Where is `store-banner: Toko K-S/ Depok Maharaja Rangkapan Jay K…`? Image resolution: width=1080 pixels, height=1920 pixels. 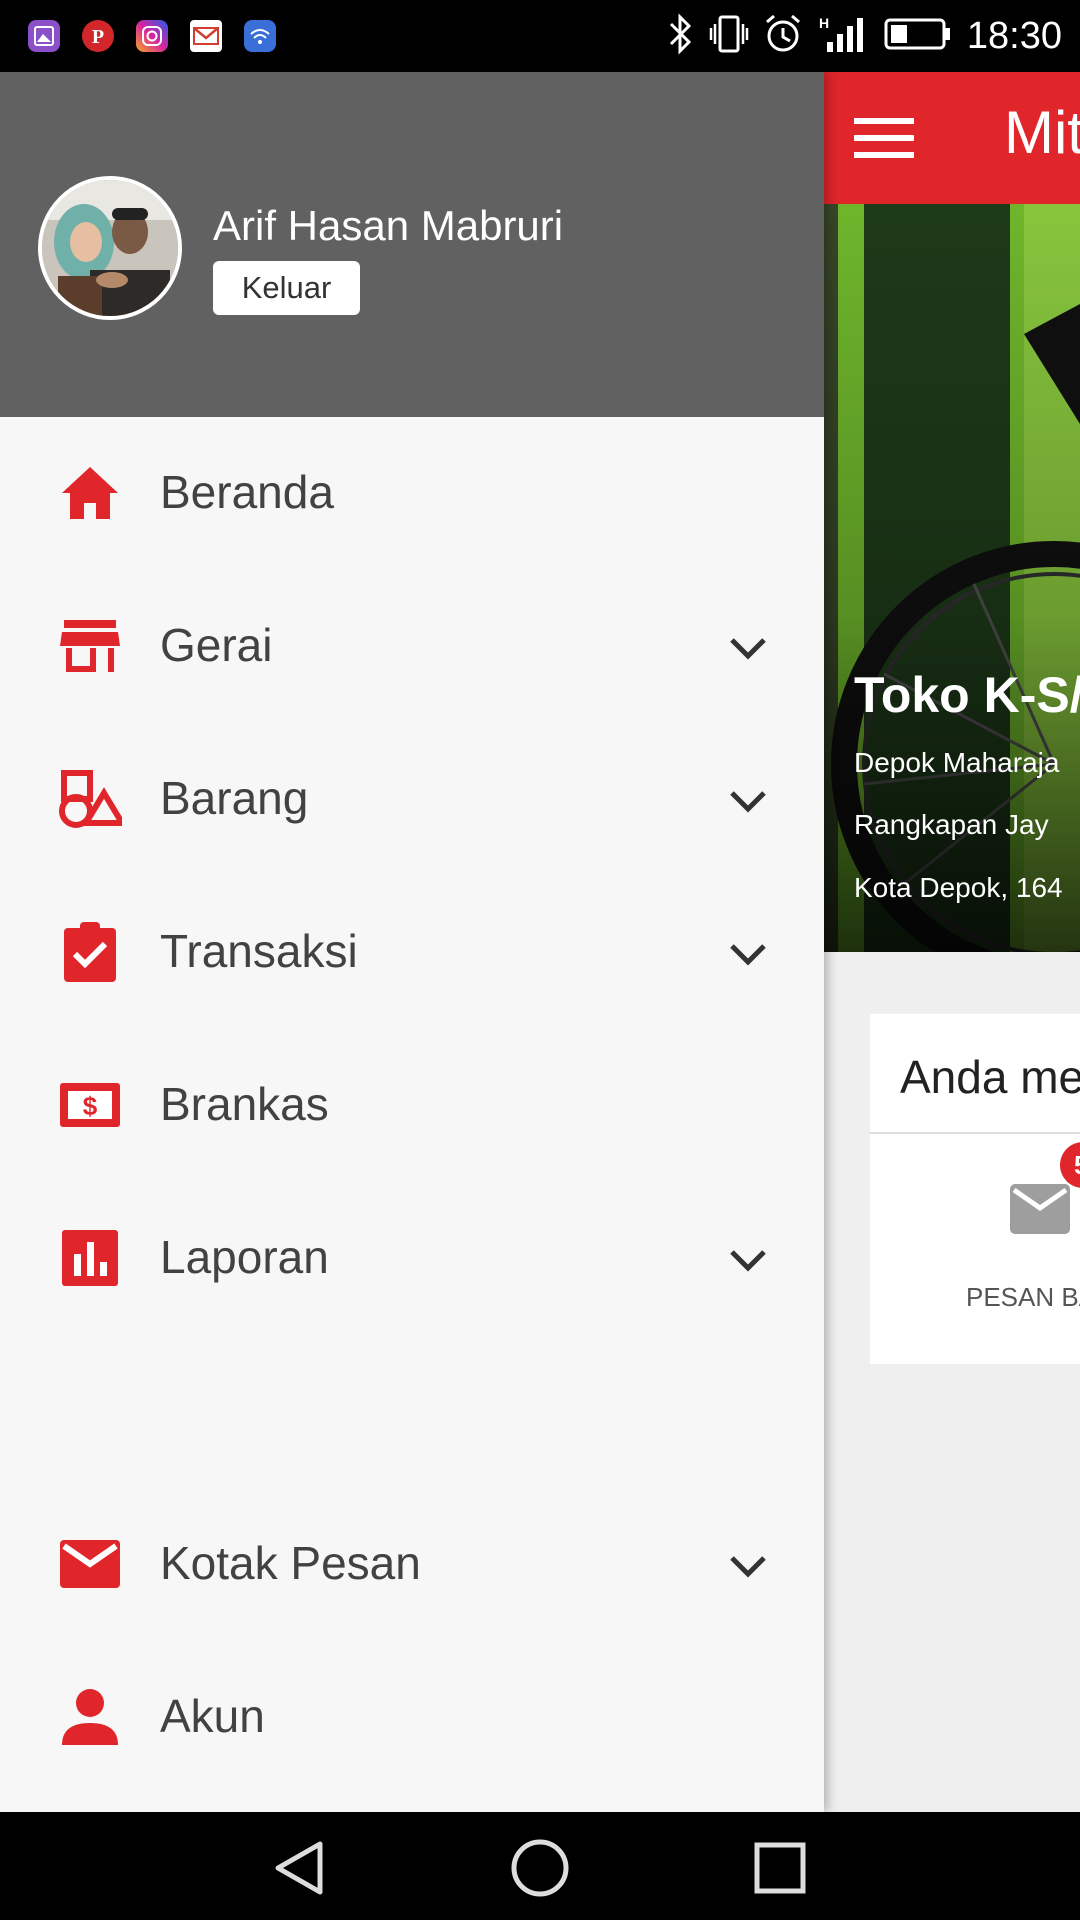
store-banner: Toko K-S/ Depok Maharaja Rangkapan Jay K… is located at coordinates (952, 578).